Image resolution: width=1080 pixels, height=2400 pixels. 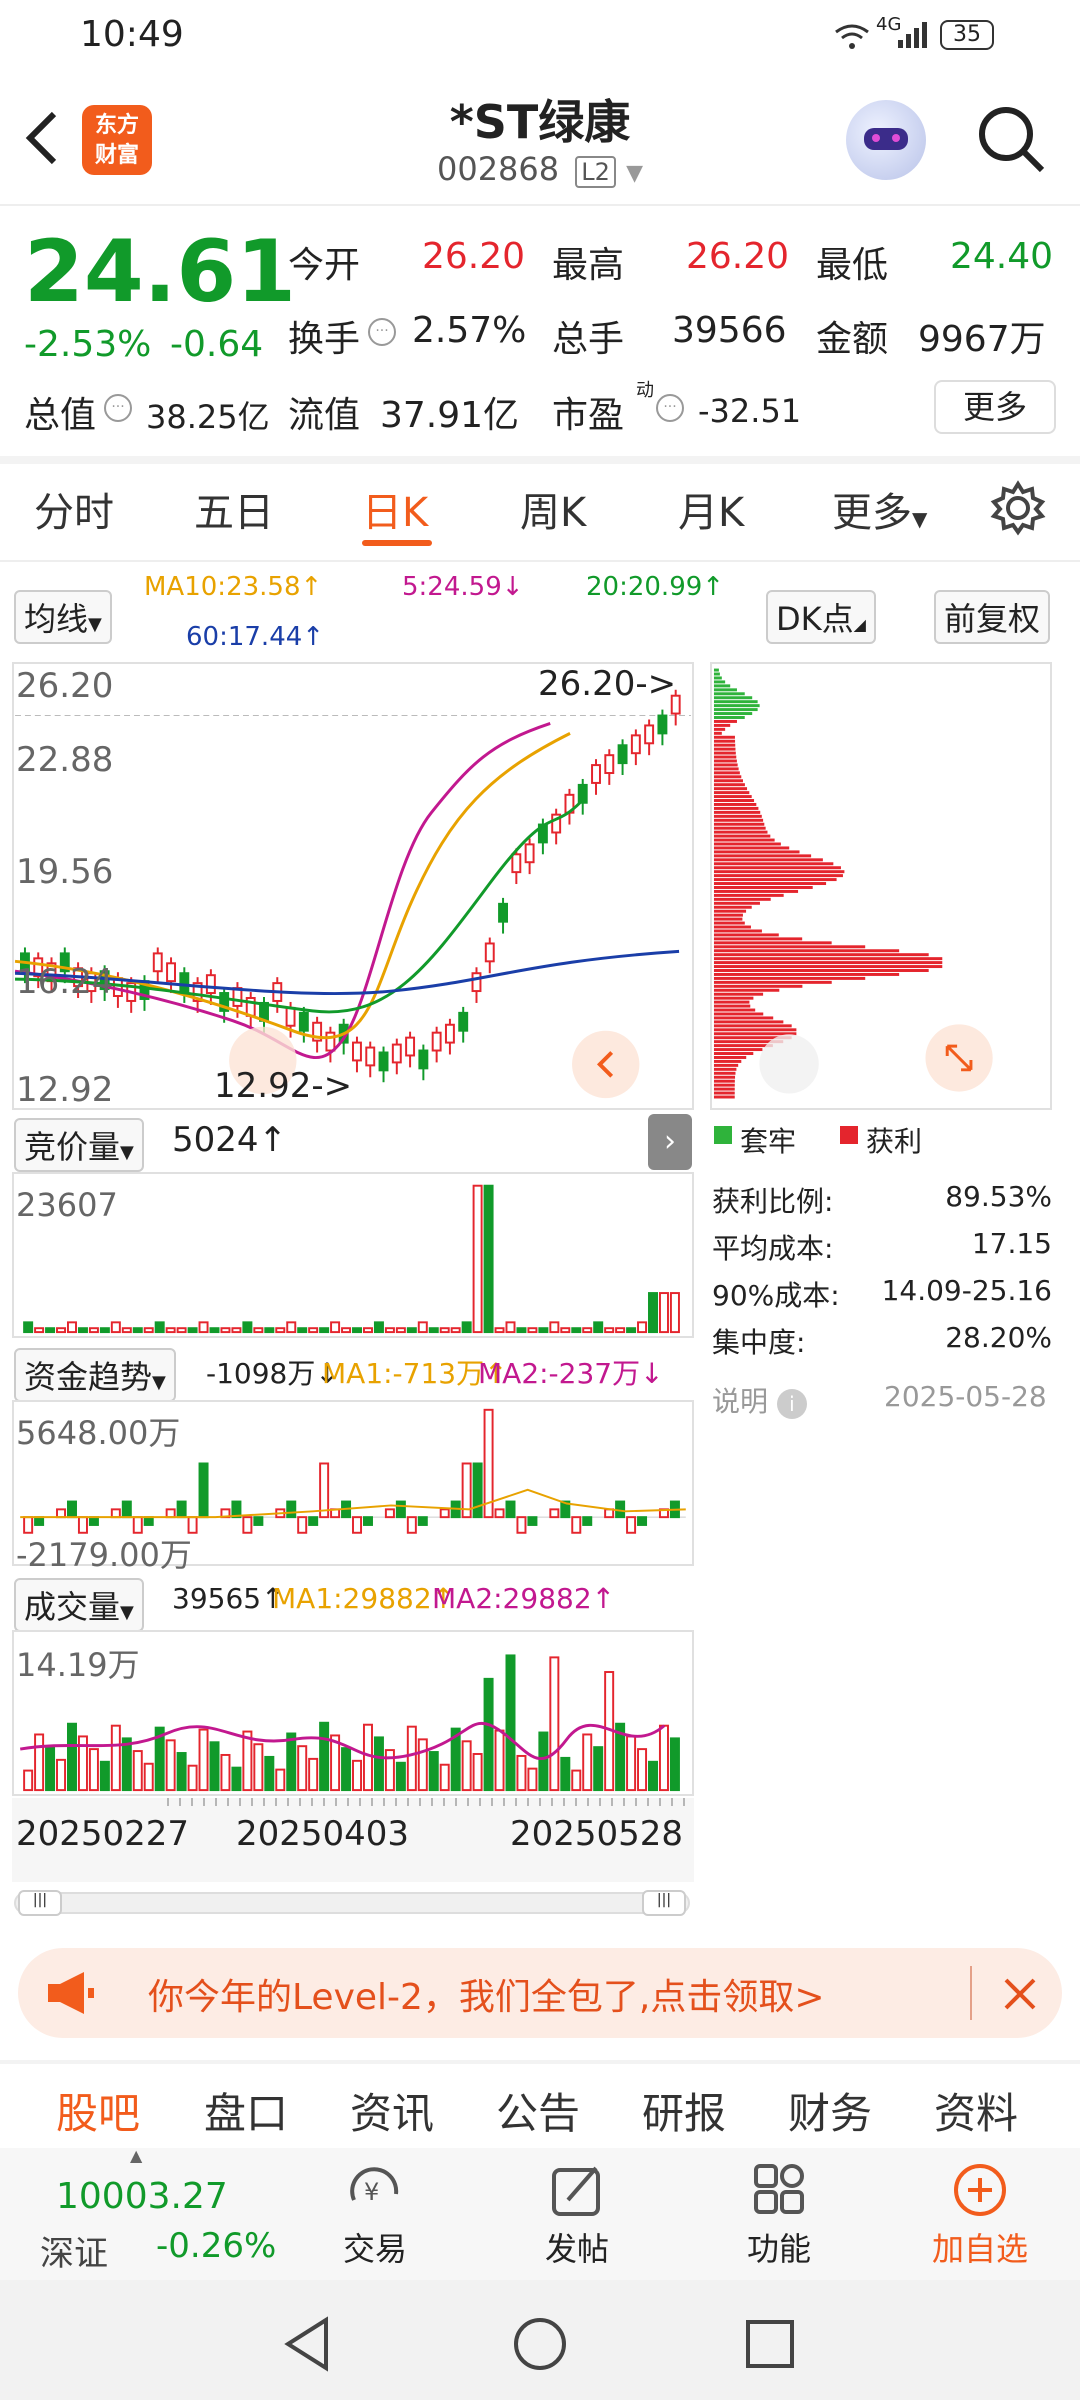 I want to click on ma60-value: 60:17.44↑, so click(x=255, y=637).